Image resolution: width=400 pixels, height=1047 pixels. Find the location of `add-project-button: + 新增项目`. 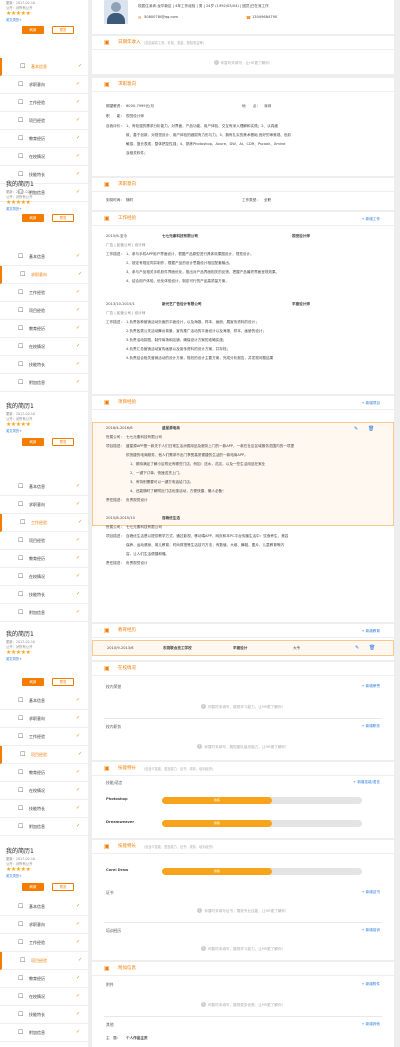

add-project-button: + 新增项目 is located at coordinates (370, 403).